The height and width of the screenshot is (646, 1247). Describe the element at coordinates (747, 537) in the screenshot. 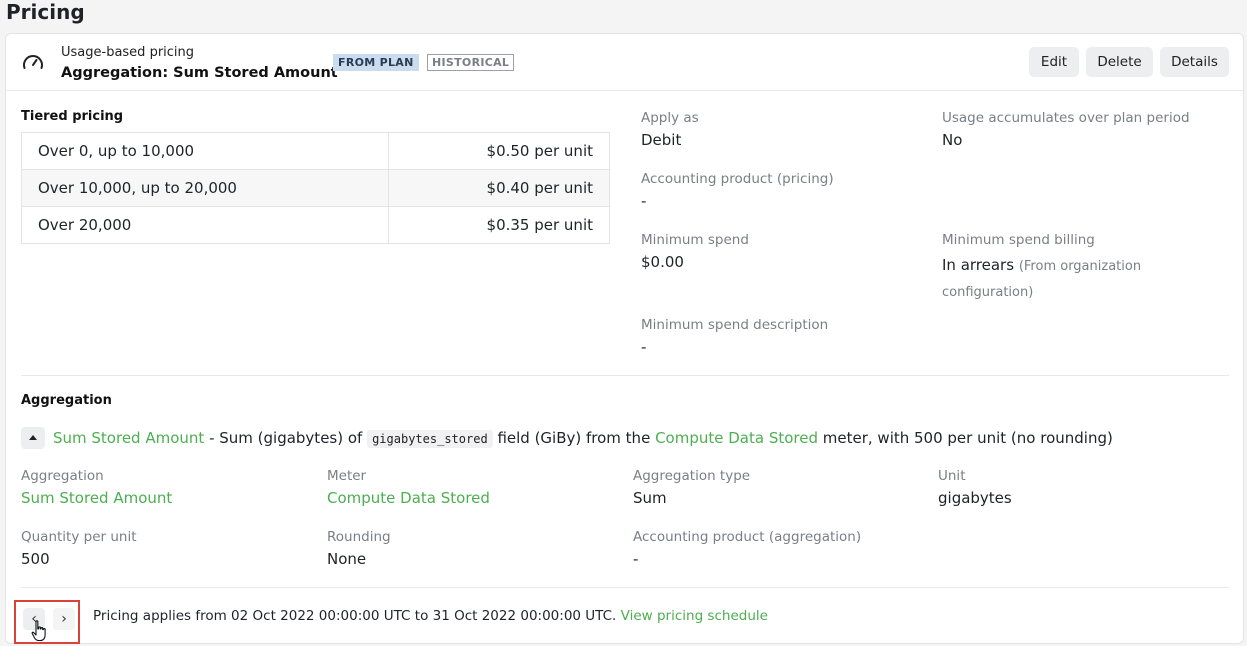

I see `accounting-agg-label: Accounting product (aggregation)` at that location.